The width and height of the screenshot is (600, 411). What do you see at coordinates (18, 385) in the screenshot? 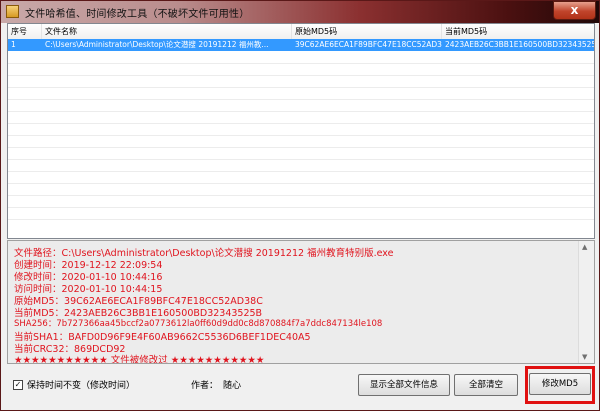
I see `keep-time-checkbox: ✓` at bounding box center [18, 385].